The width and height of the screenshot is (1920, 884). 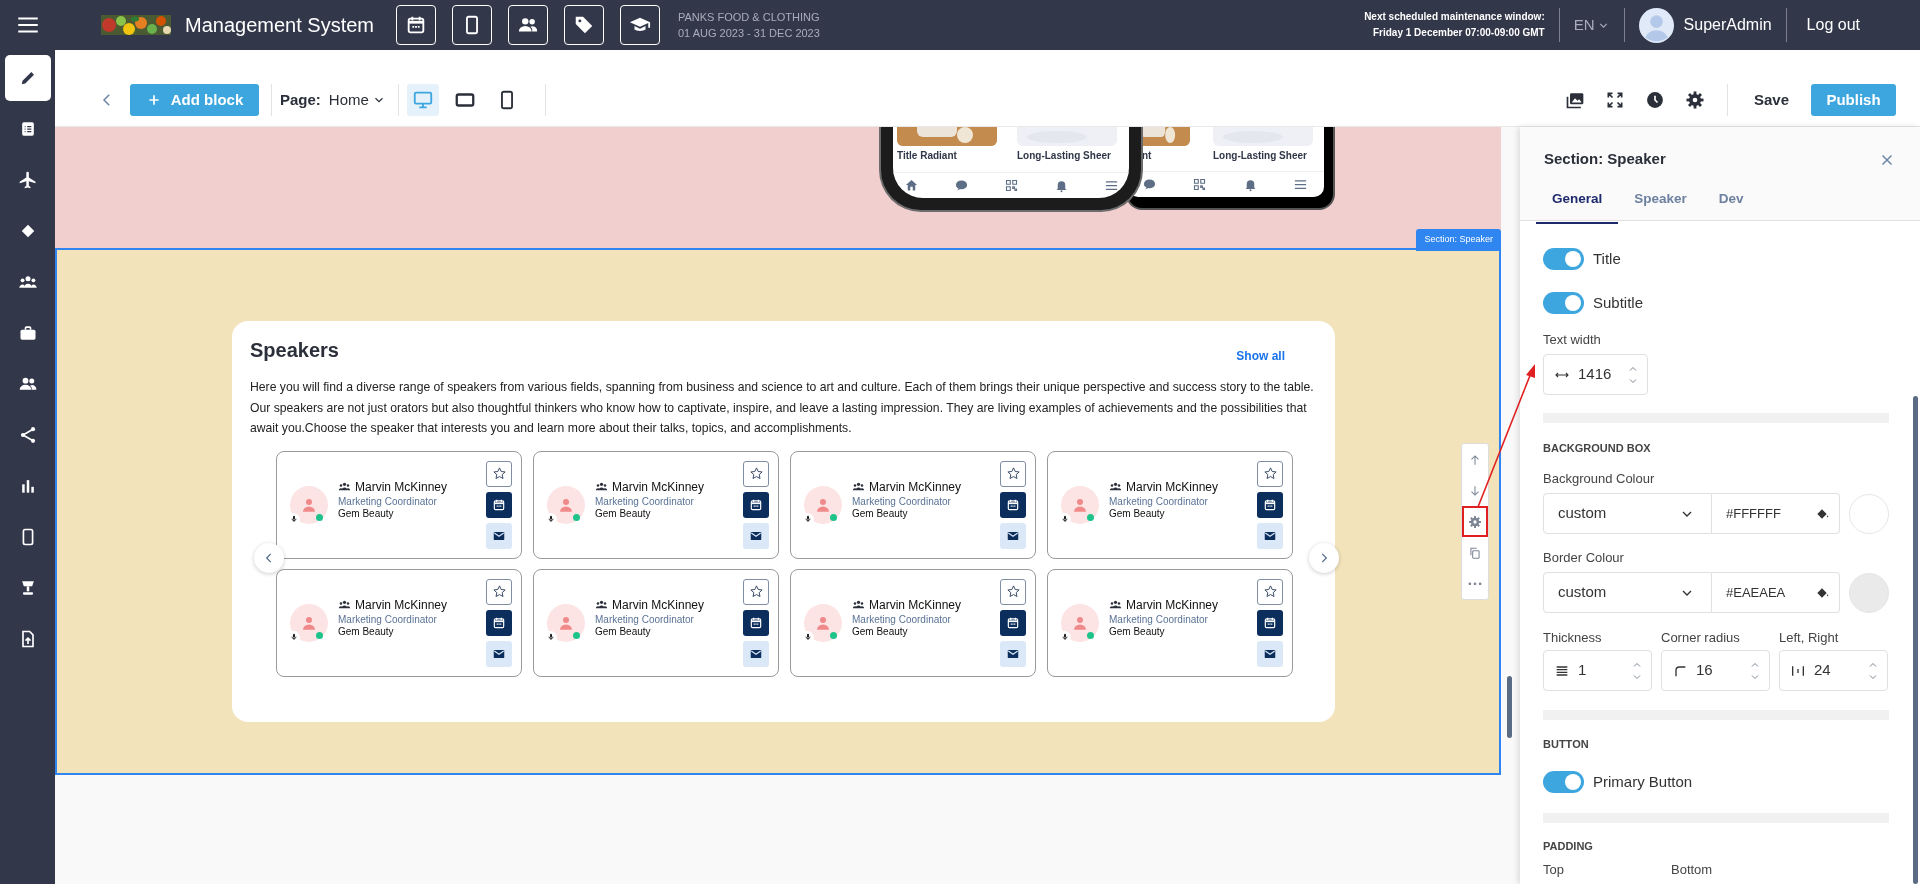 What do you see at coordinates (1809, 638) in the screenshot?
I see `field-label: Left, Right` at bounding box center [1809, 638].